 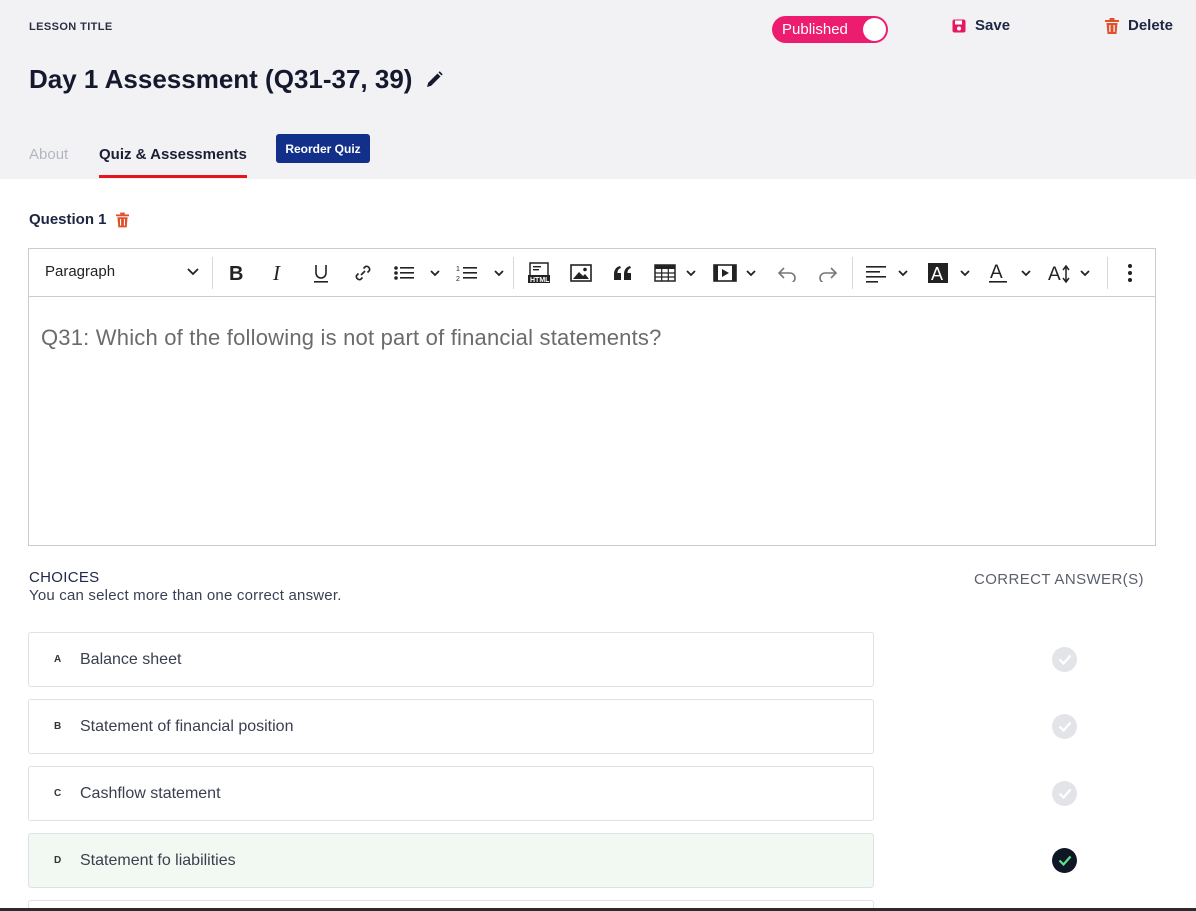 I want to click on published-toggle: Published, so click(x=830, y=29).